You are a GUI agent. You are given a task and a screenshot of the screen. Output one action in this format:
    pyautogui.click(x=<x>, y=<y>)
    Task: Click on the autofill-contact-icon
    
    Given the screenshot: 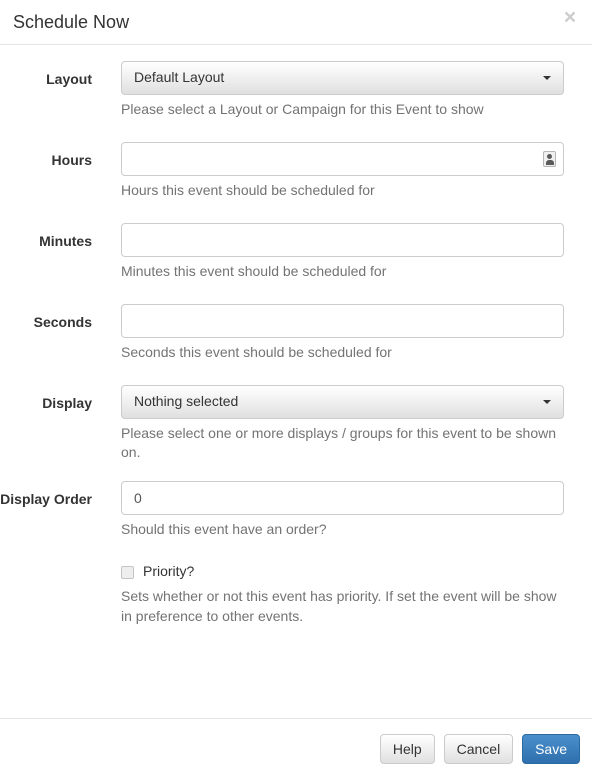 What is the action you would take?
    pyautogui.click(x=549, y=158)
    